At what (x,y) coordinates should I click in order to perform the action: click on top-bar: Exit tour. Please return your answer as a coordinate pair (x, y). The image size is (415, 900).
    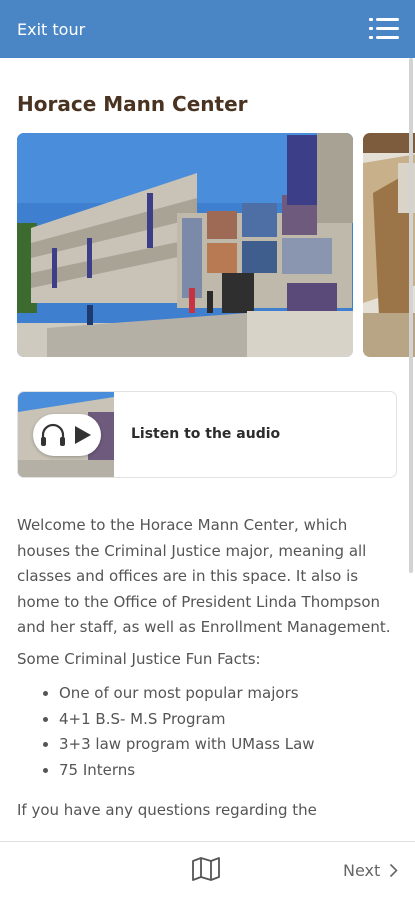
    Looking at the image, I should click on (207, 29).